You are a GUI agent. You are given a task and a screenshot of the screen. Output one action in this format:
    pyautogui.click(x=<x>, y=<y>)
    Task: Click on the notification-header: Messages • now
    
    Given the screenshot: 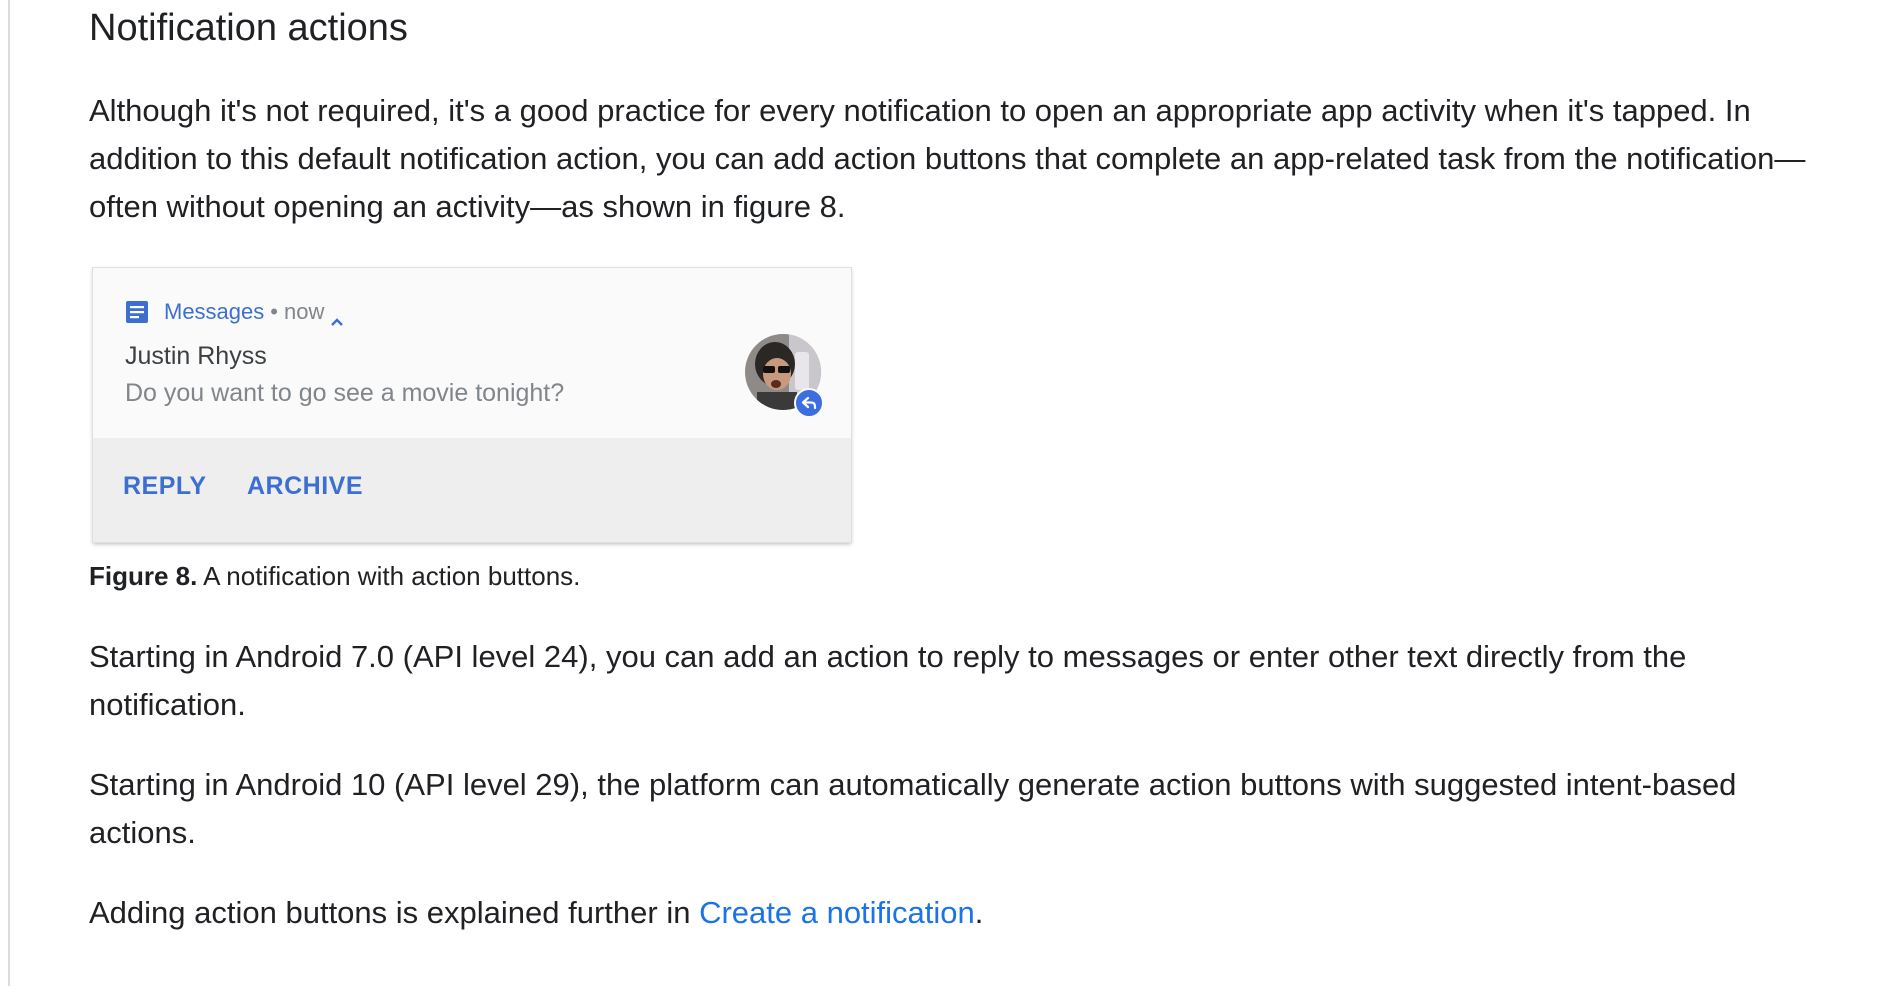 What is the action you would take?
    pyautogui.click(x=234, y=312)
    